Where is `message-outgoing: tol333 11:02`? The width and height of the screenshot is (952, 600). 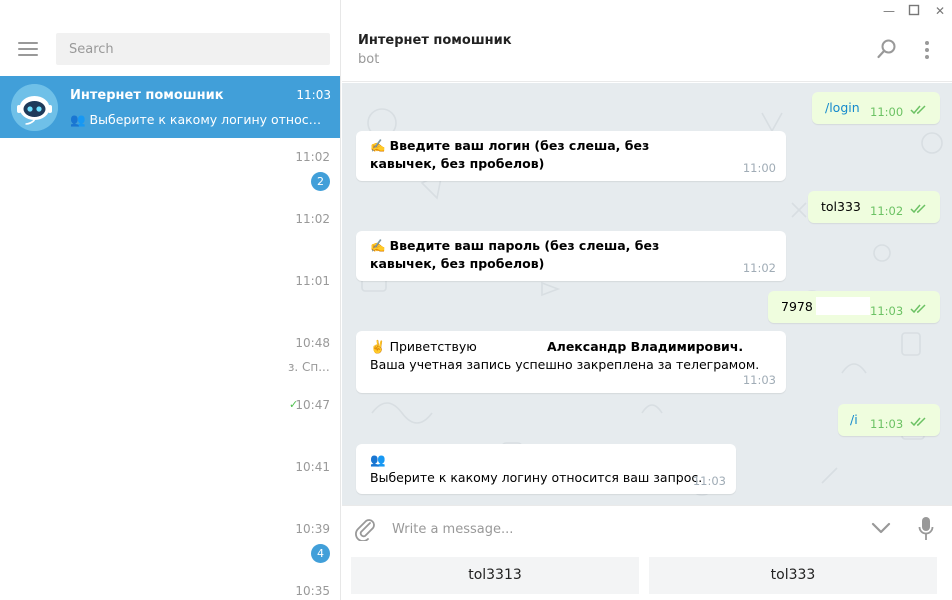
message-outgoing: tol333 11:02 is located at coordinates (874, 207).